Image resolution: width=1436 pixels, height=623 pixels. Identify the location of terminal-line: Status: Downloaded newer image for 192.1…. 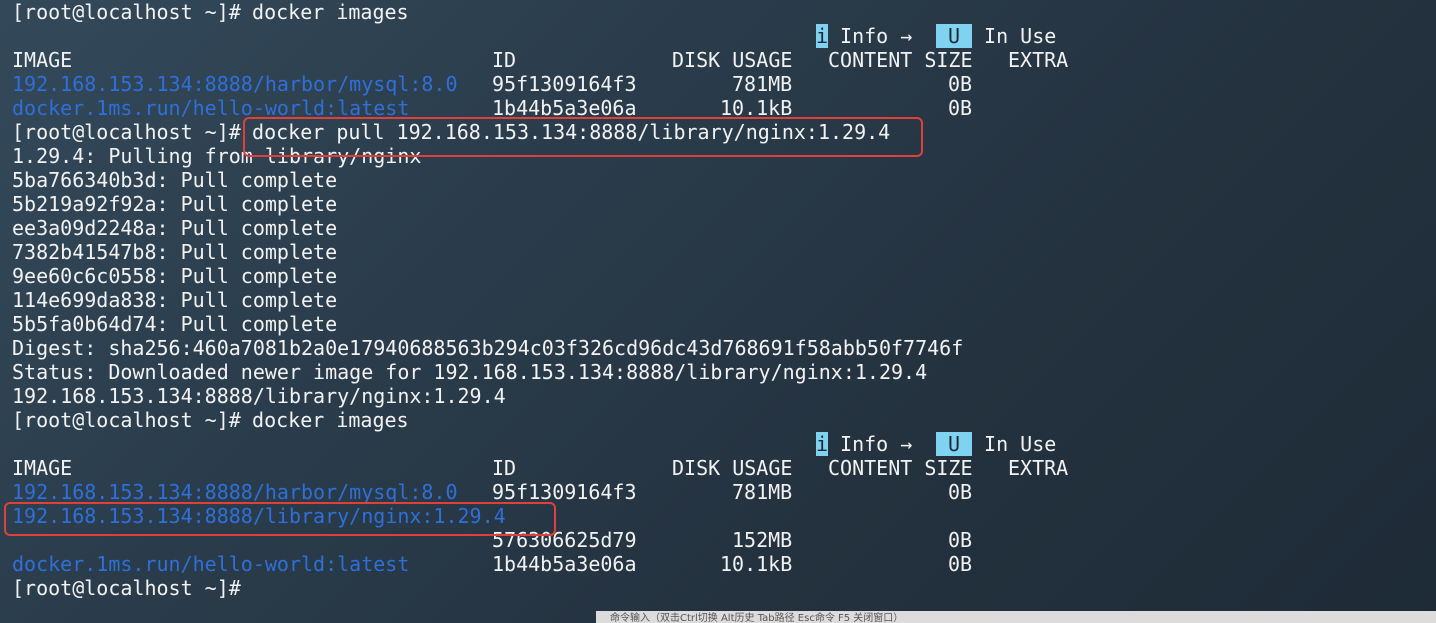
(470, 372).